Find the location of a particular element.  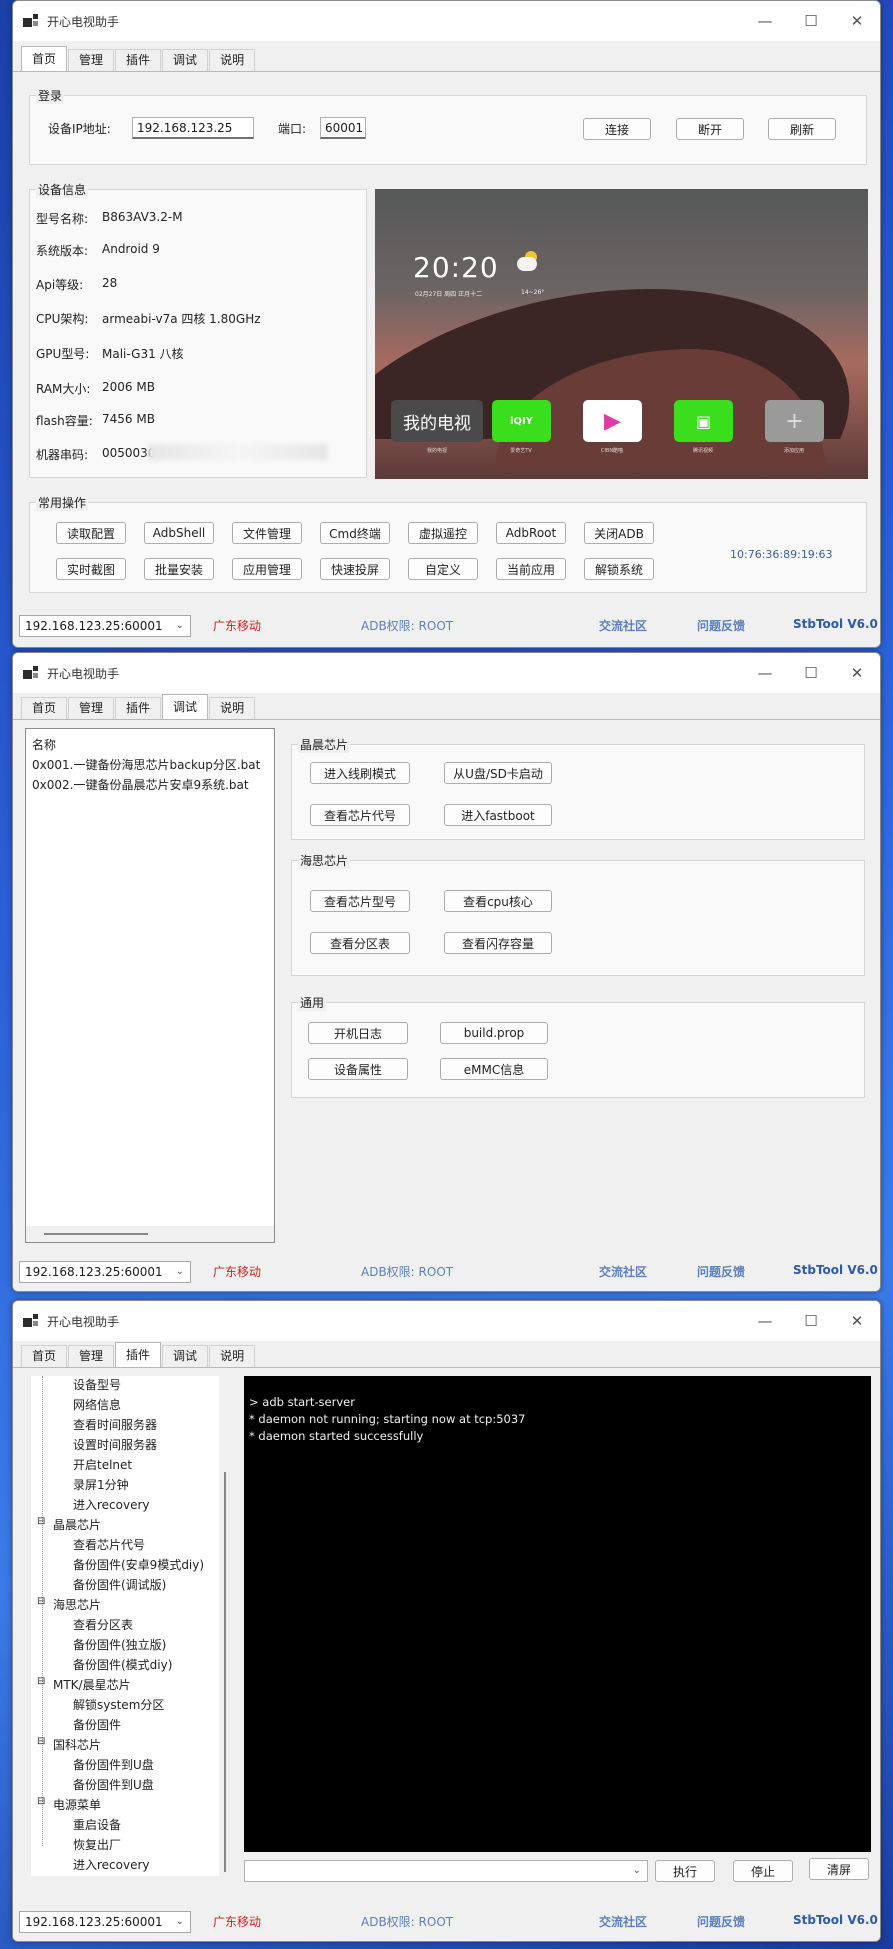

tree-vertical-scrollbar is located at coordinates (225, 1626).